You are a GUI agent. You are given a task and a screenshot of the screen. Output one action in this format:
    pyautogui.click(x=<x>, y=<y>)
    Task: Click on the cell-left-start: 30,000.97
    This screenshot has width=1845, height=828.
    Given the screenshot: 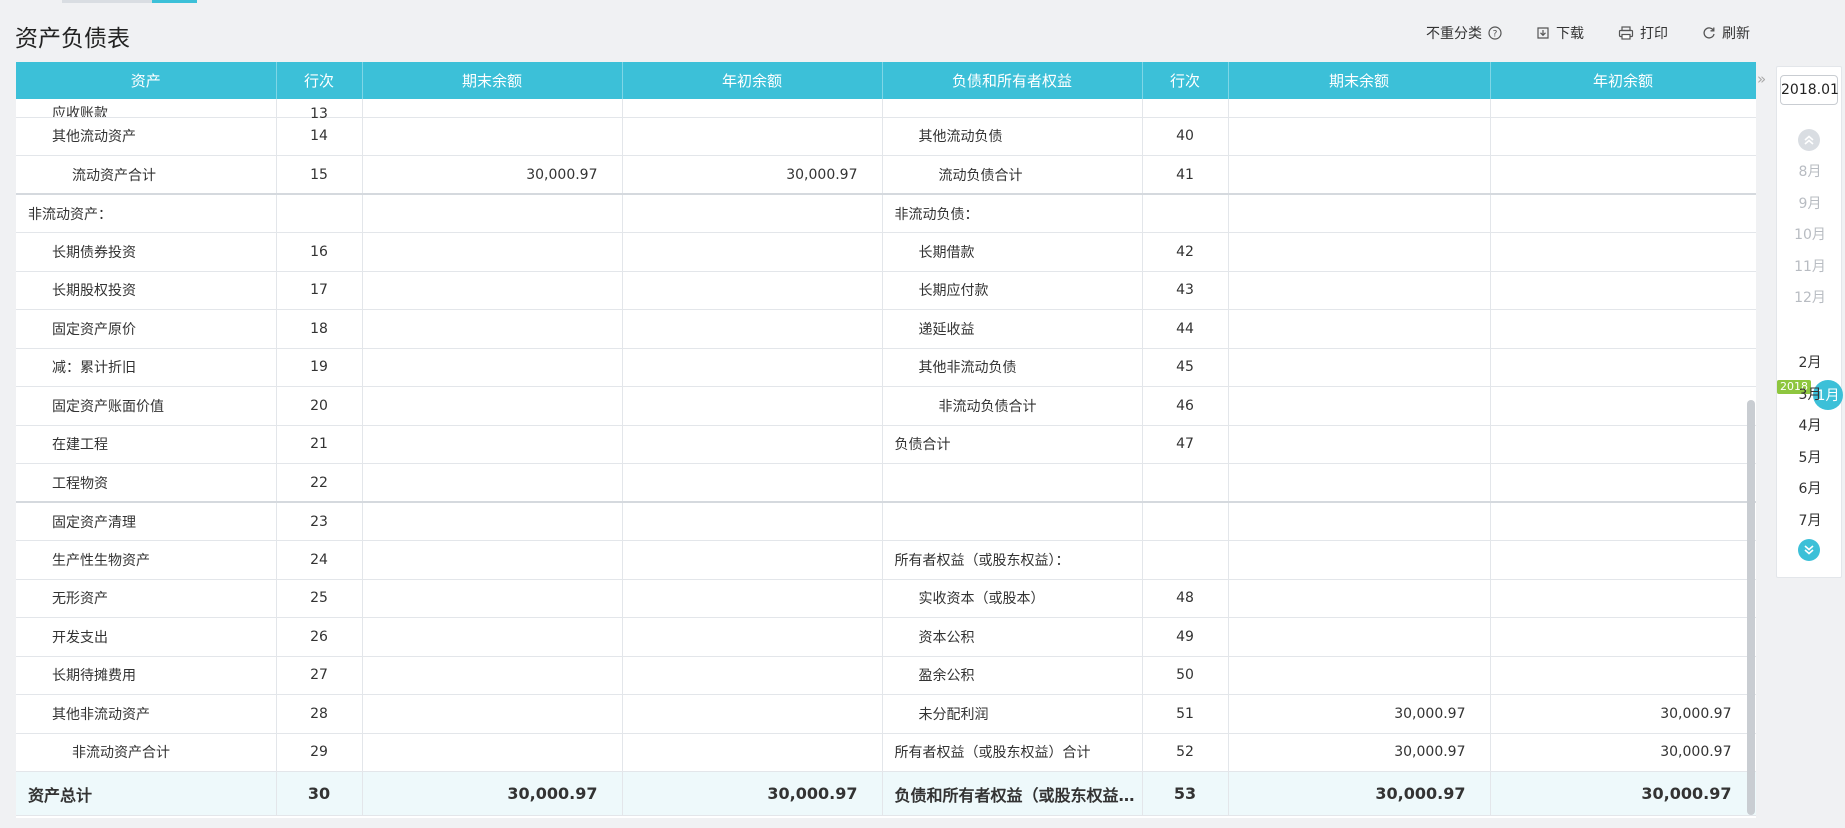 What is the action you would take?
    pyautogui.click(x=752, y=175)
    